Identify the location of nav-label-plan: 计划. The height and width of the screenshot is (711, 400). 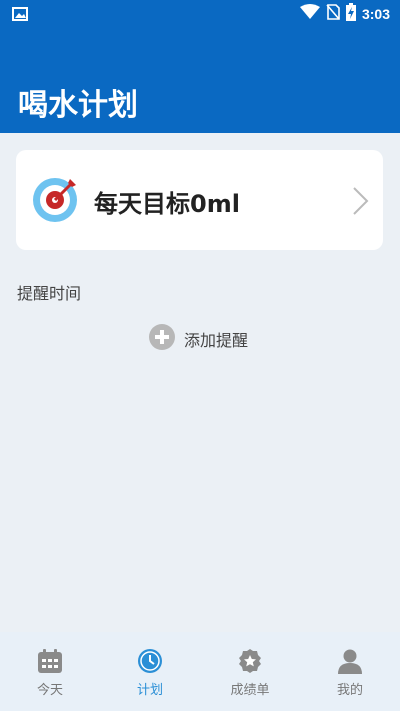
(149, 690).